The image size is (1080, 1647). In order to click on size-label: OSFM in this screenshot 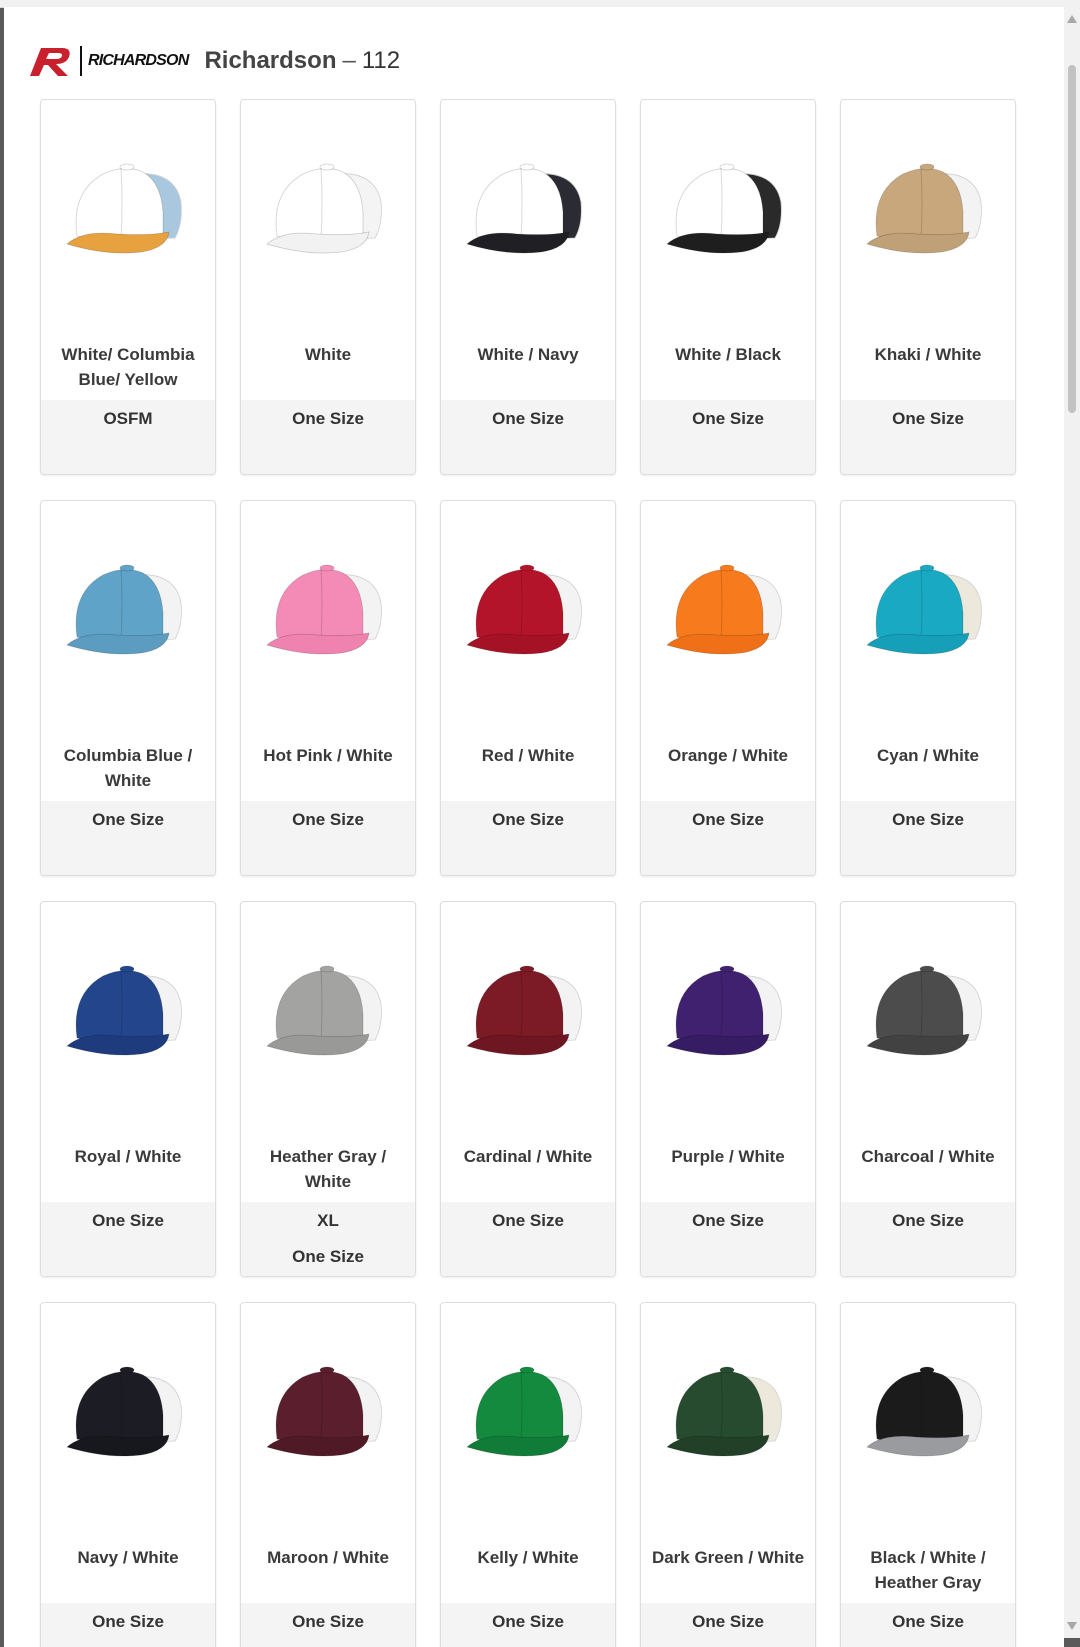, I will do `click(128, 418)`.